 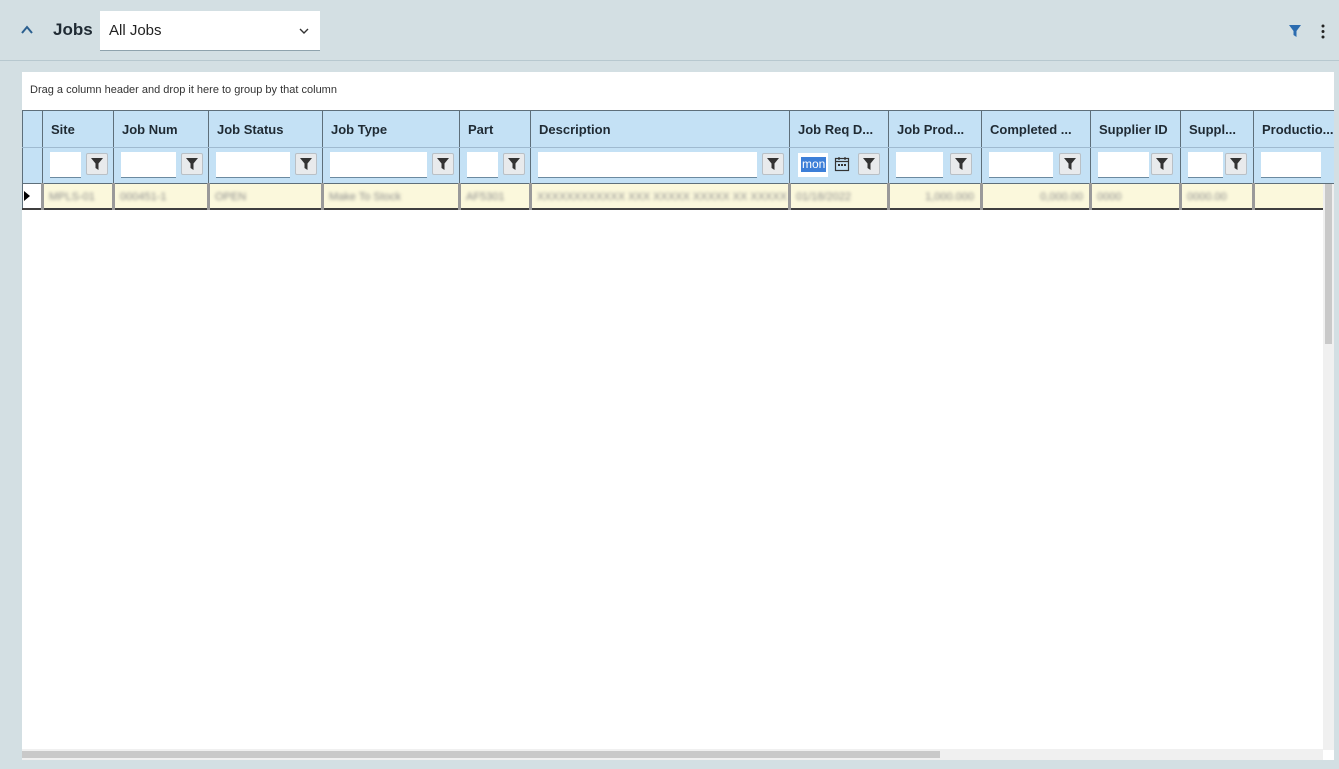 I want to click on cell-part: AF5301, so click(x=494, y=196).